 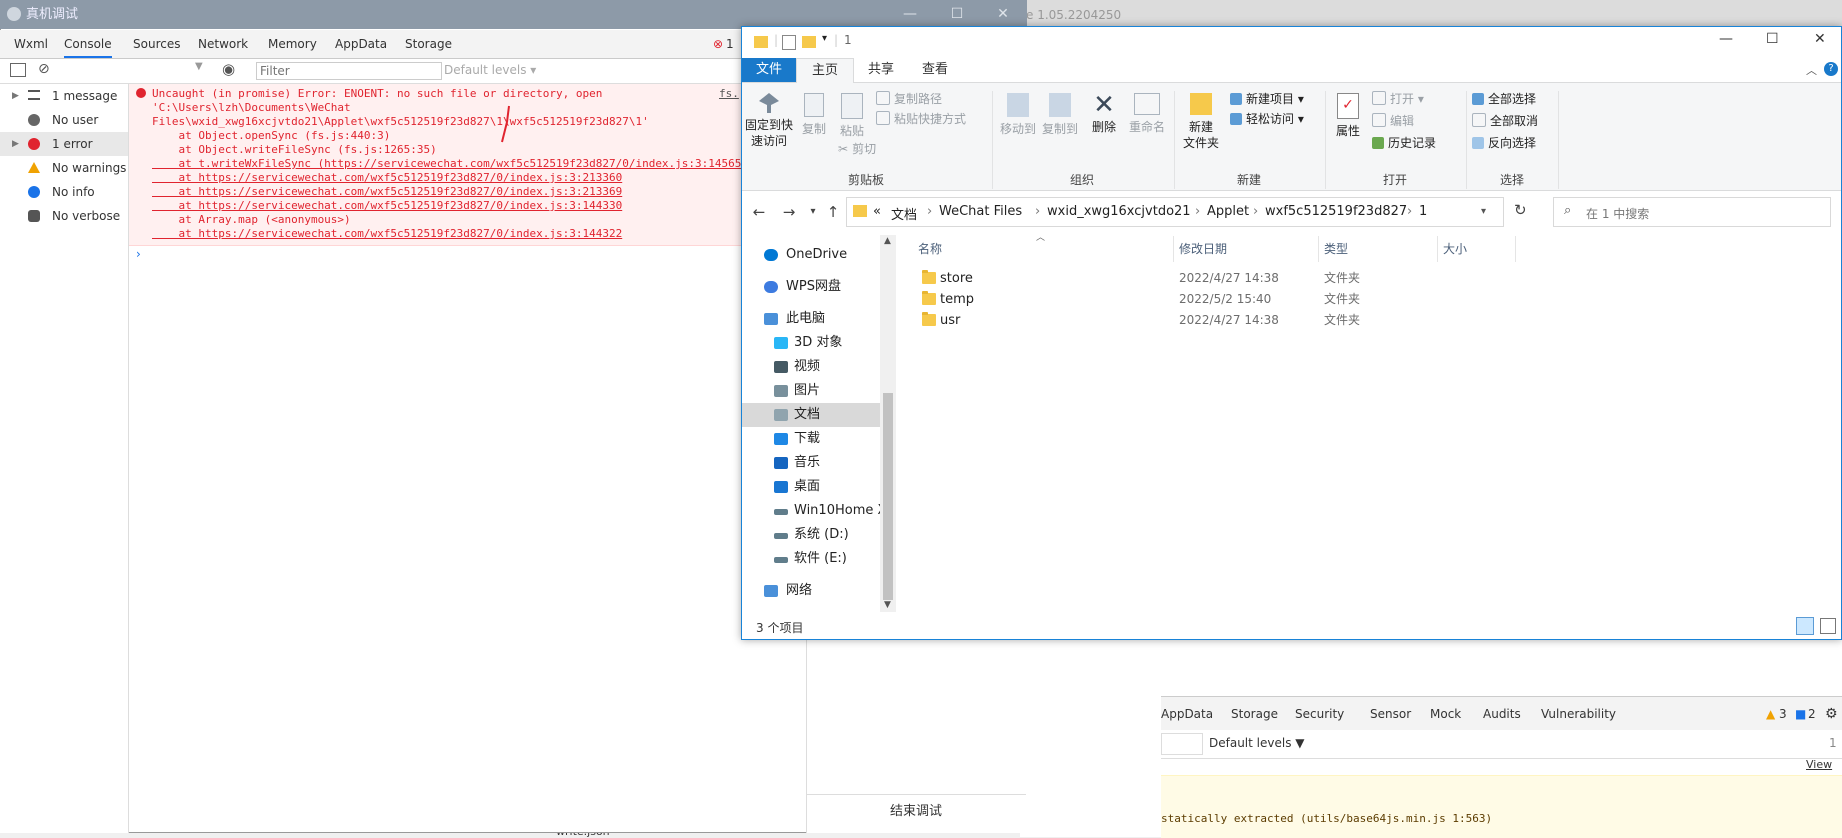 What do you see at coordinates (811, 535) in the screenshot?
I see `nav-item-drive-d: 系统 (D:)` at bounding box center [811, 535].